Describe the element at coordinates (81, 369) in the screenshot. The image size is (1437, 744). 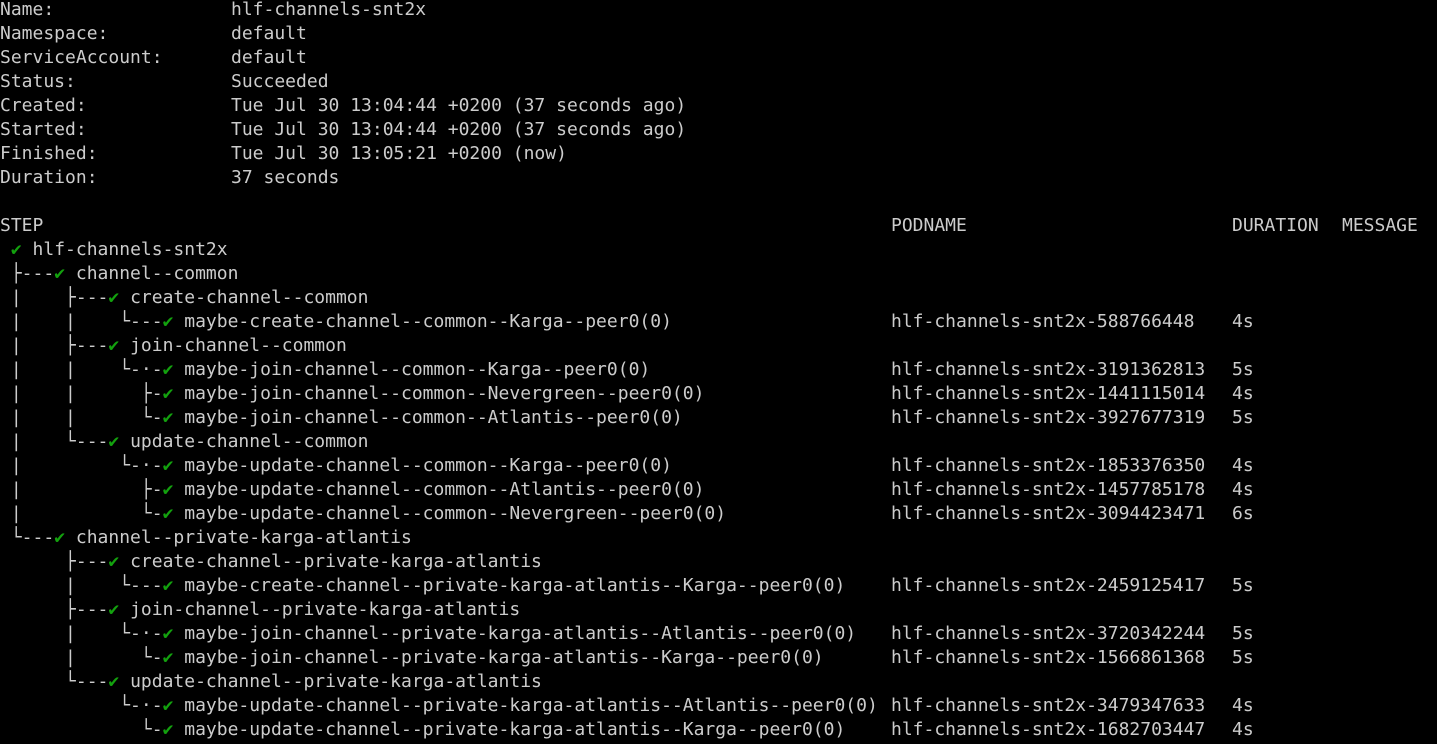
I see `tree-connector: | | └-·-` at that location.